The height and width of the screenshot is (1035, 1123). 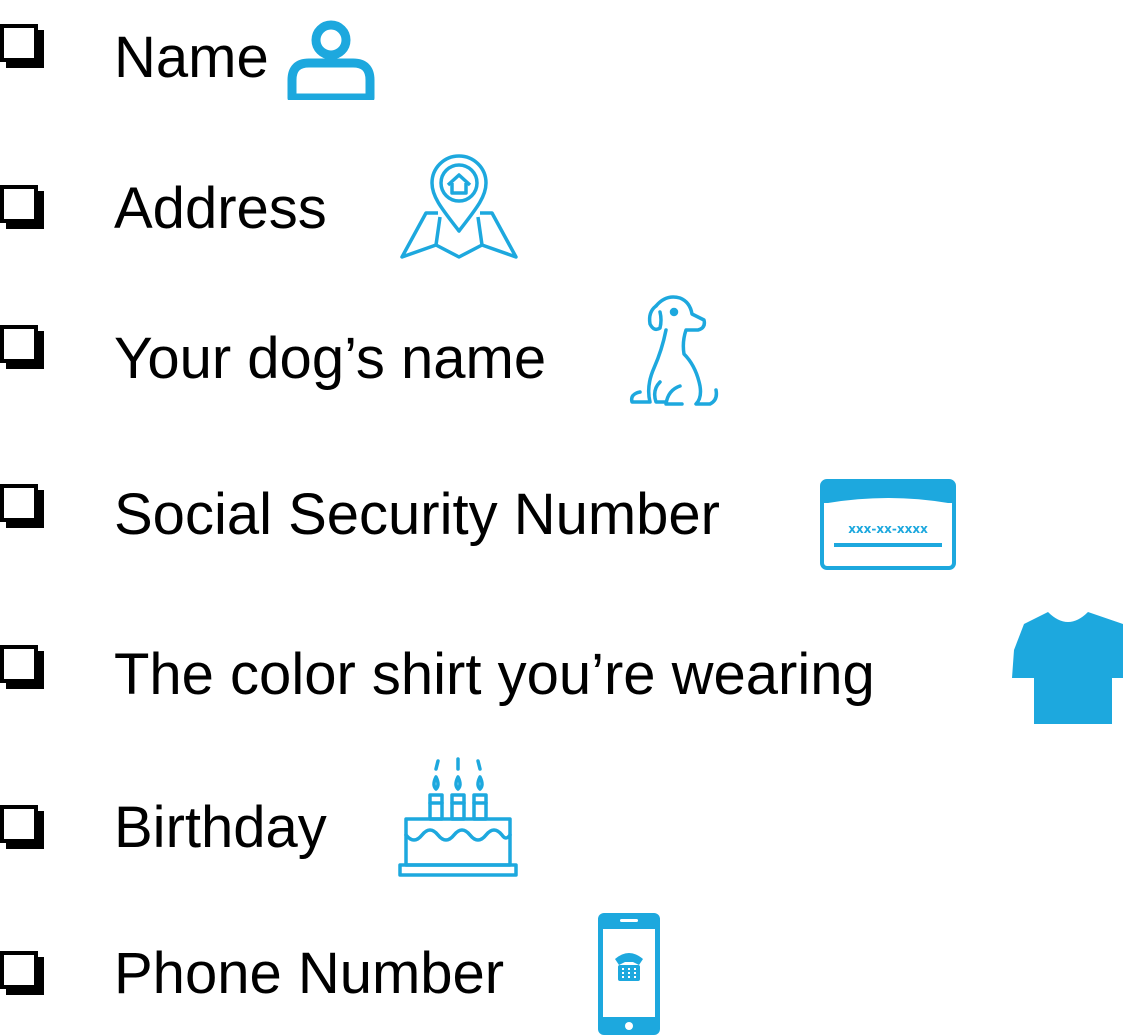 I want to click on list-item-shirt: The color shirt you’re wearing, so click(x=561, y=667).